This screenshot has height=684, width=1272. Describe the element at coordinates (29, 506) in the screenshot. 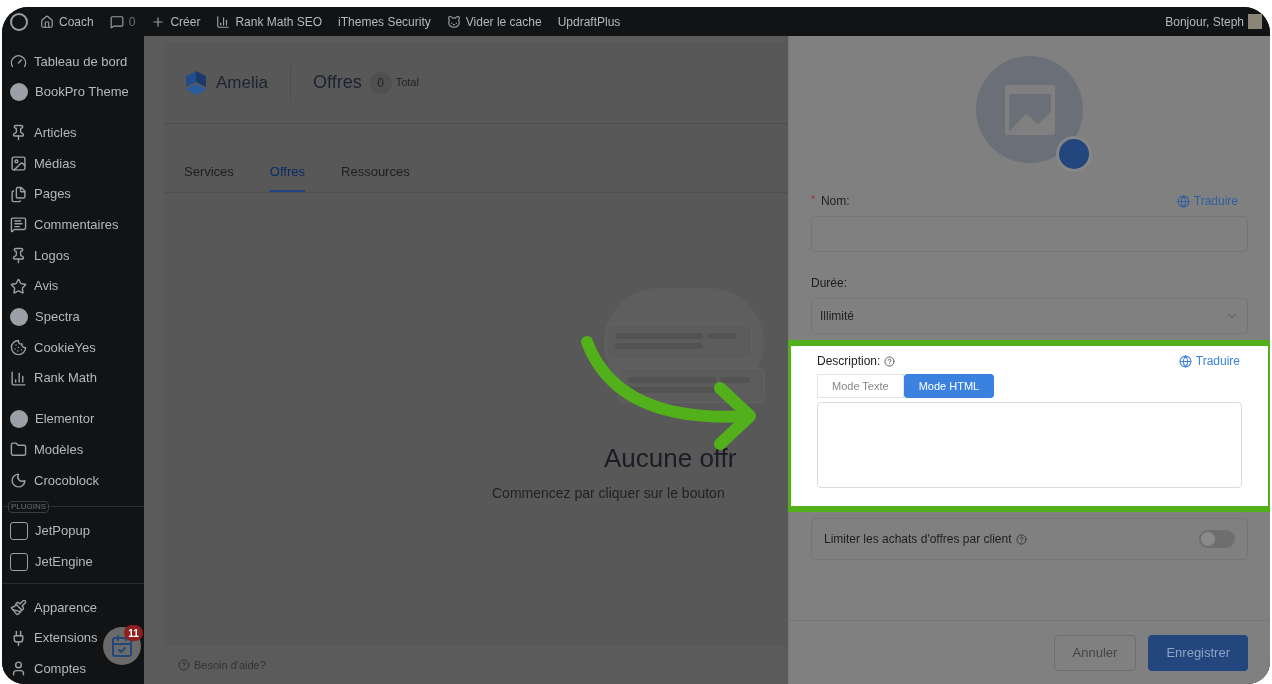

I see `section-tag: PLUGINS` at that location.